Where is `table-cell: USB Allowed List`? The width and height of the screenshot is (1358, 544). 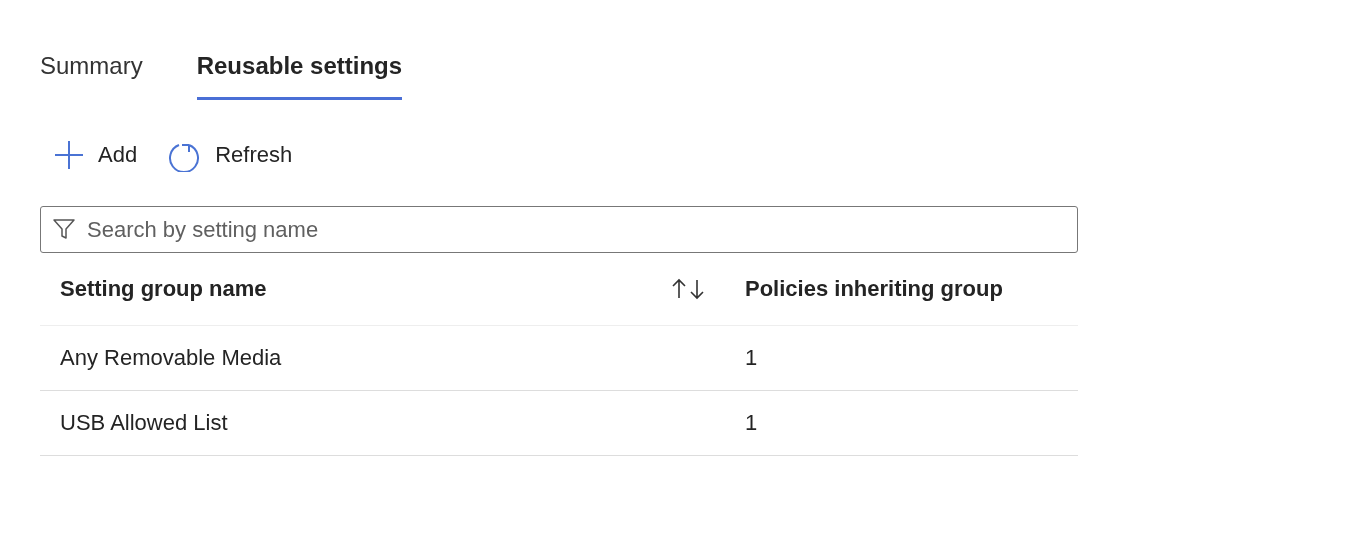 table-cell: USB Allowed List is located at coordinates (144, 423).